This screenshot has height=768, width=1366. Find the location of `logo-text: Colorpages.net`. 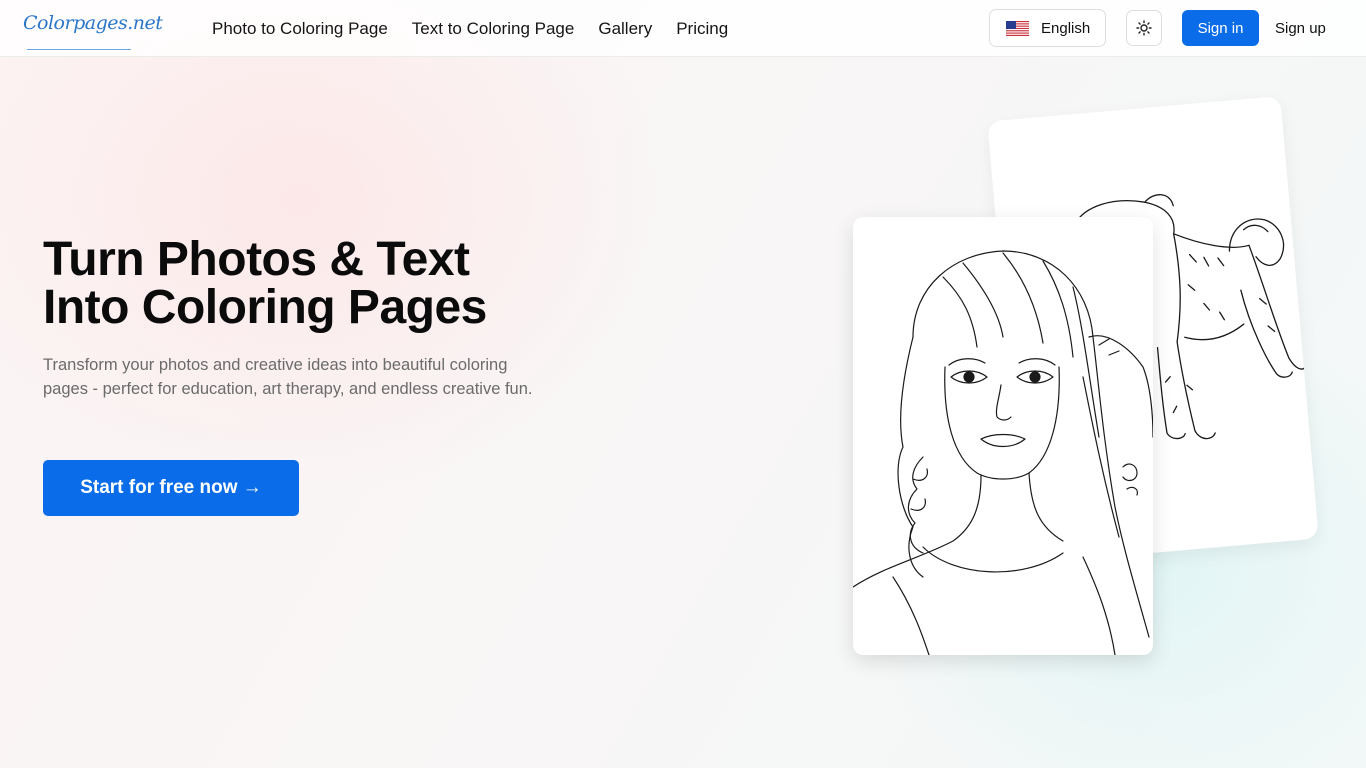

logo-text: Colorpages.net is located at coordinates (93, 23).